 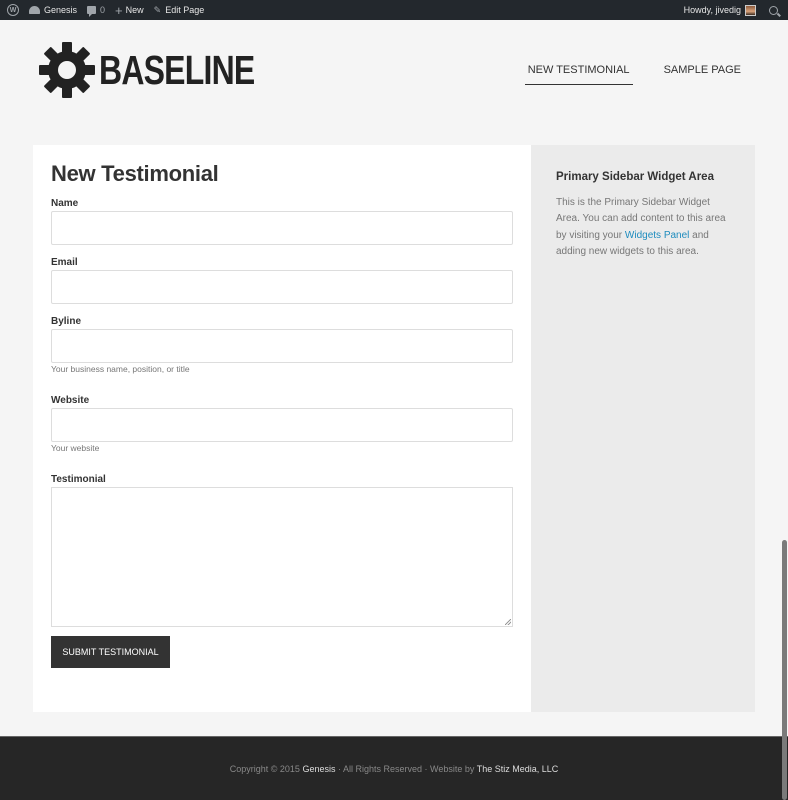 I want to click on site-name-link: Genesis, so click(x=53, y=10).